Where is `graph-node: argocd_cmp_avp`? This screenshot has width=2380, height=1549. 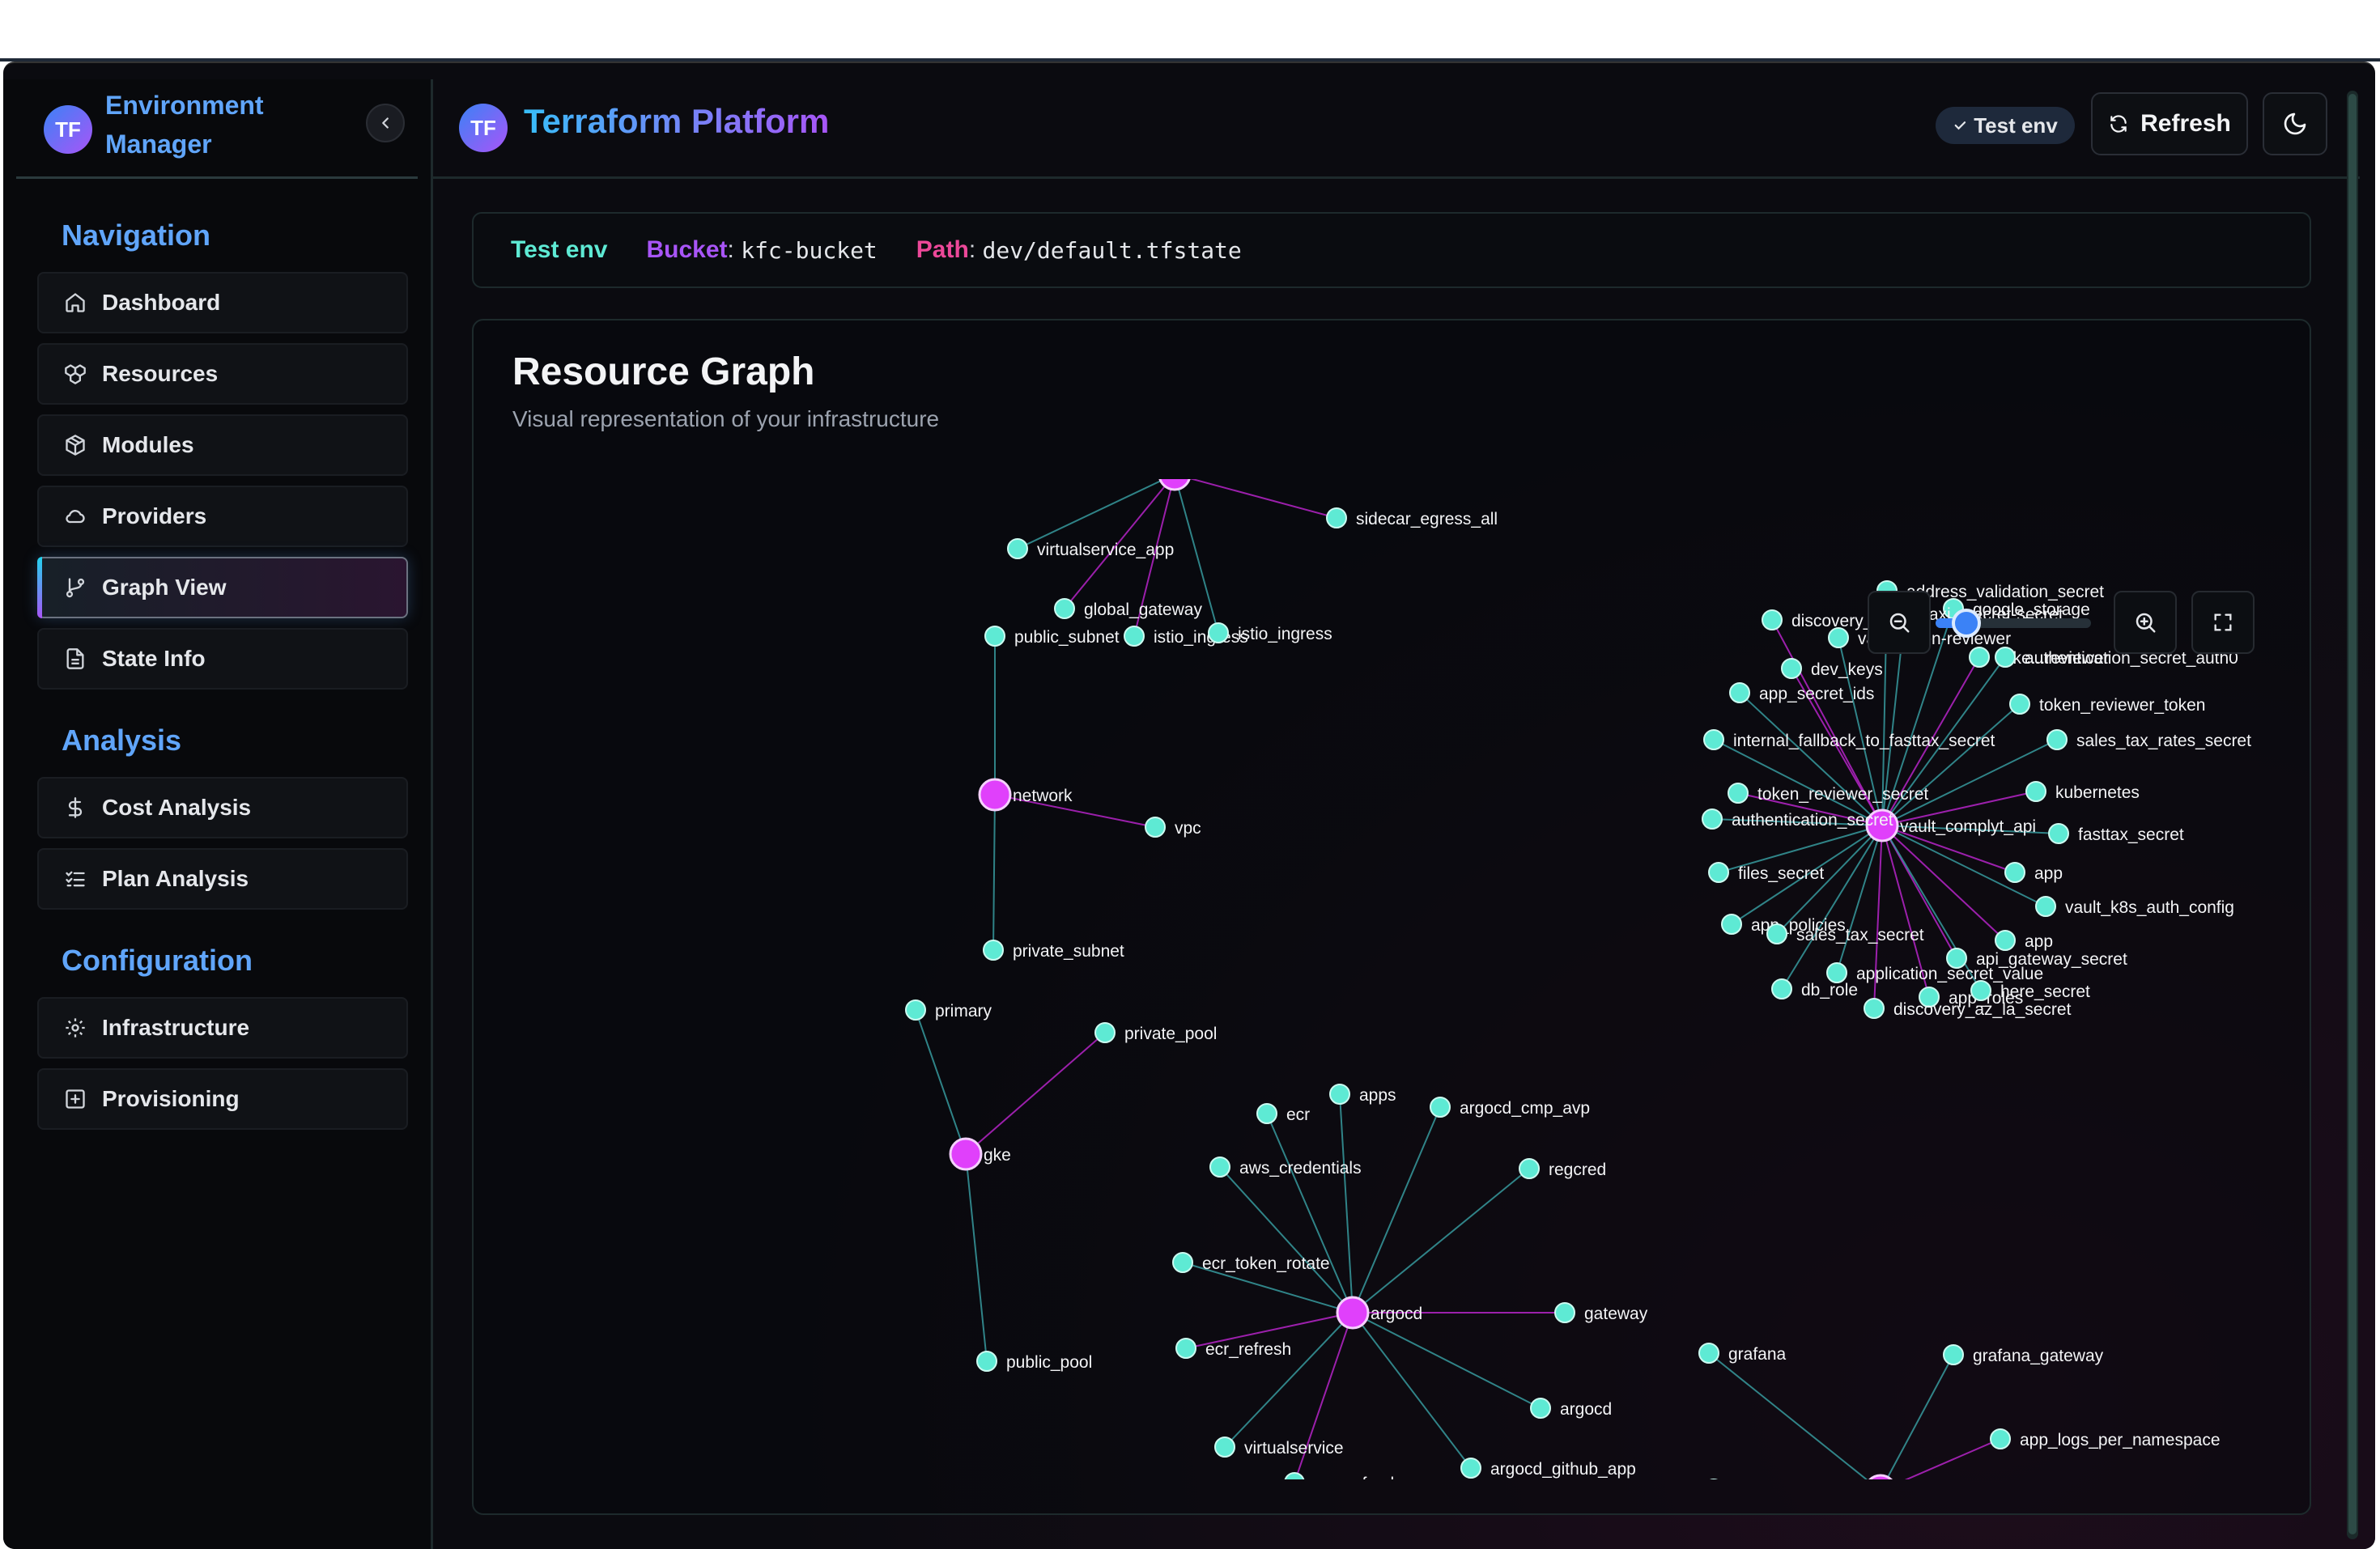 graph-node: argocd_cmp_avp is located at coordinates (1510, 1107).